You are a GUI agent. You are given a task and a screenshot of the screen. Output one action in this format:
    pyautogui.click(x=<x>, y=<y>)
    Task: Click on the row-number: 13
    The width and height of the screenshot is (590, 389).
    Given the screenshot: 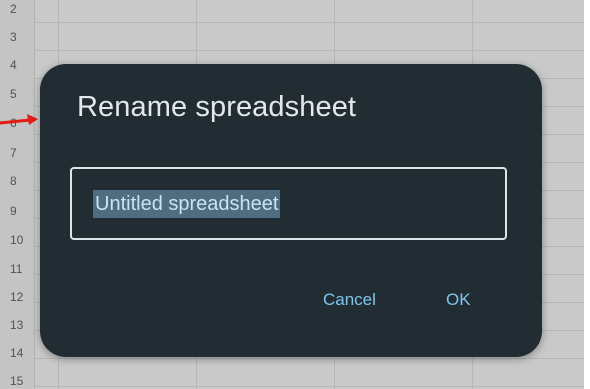 What is the action you would take?
    pyautogui.click(x=16, y=325)
    